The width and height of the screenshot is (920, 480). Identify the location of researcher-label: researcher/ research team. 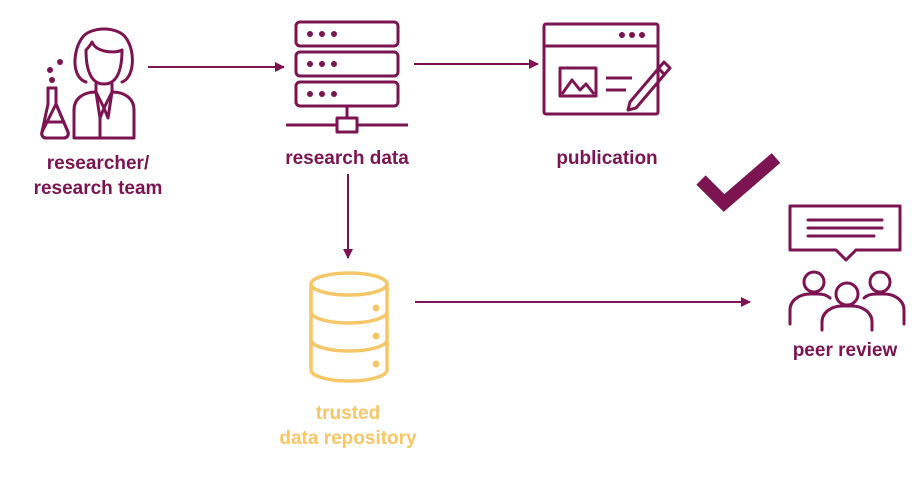
(98, 176).